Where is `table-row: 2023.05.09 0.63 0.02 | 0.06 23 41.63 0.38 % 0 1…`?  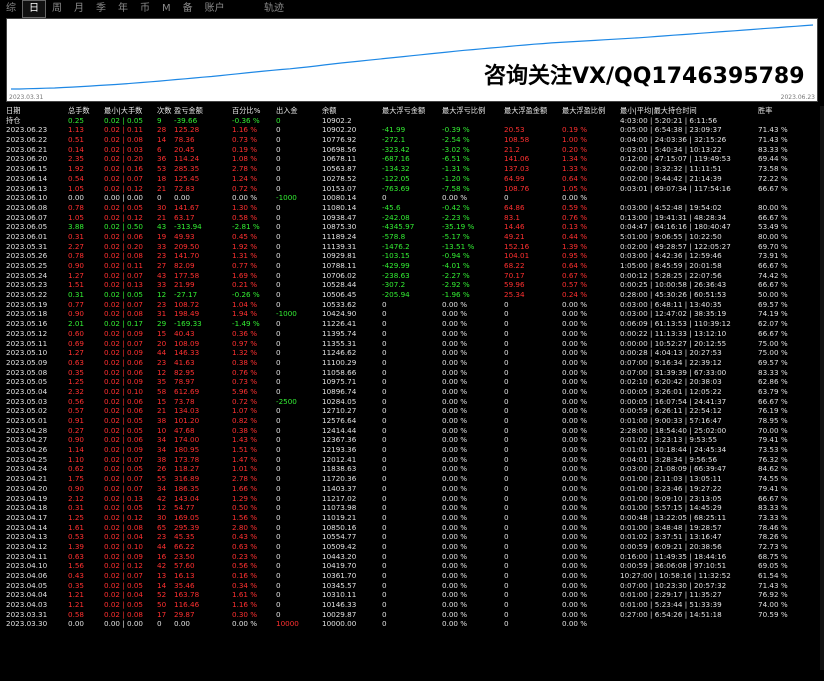 table-row: 2023.05.09 0.63 0.02 | 0.06 23 41.63 0.38 % 0 1… is located at coordinates (412, 363).